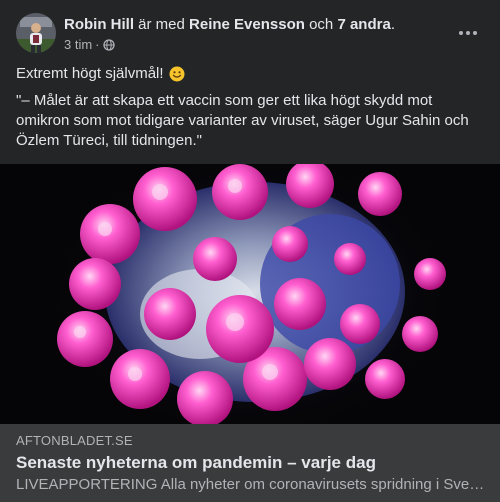  What do you see at coordinates (99, 24) in the screenshot?
I see `author-name: Robin Hill` at bounding box center [99, 24].